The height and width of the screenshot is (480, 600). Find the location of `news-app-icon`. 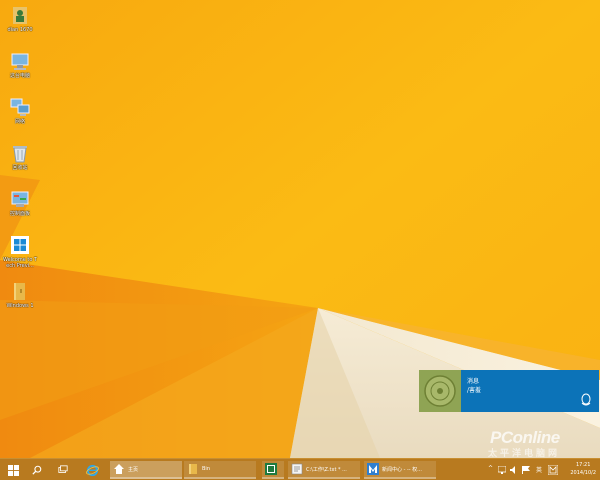

news-app-icon is located at coordinates (373, 469).